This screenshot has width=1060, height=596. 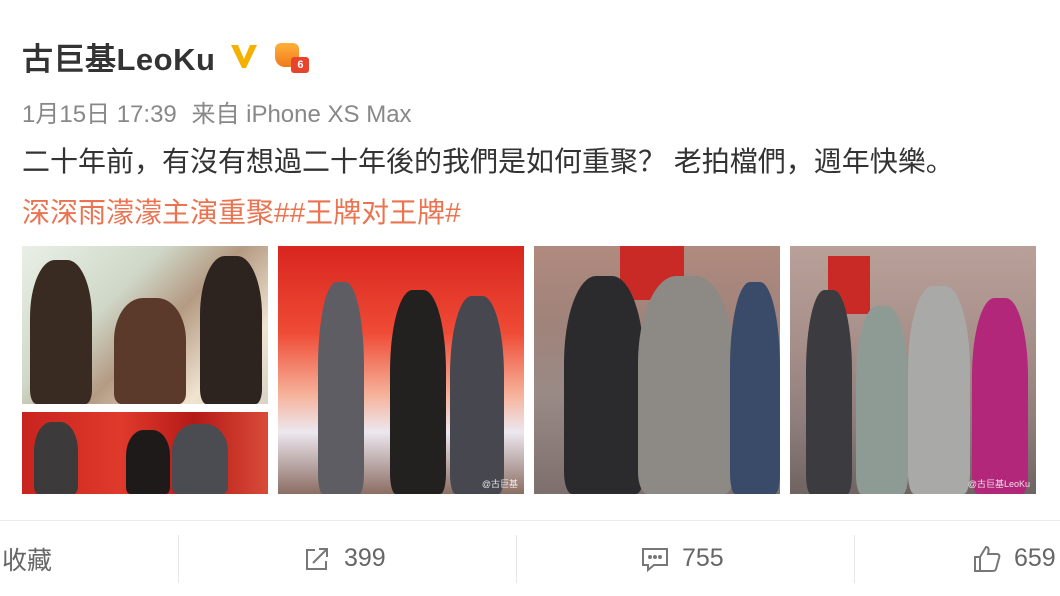 I want to click on favorite-button: 收藏, so click(x=27, y=558).